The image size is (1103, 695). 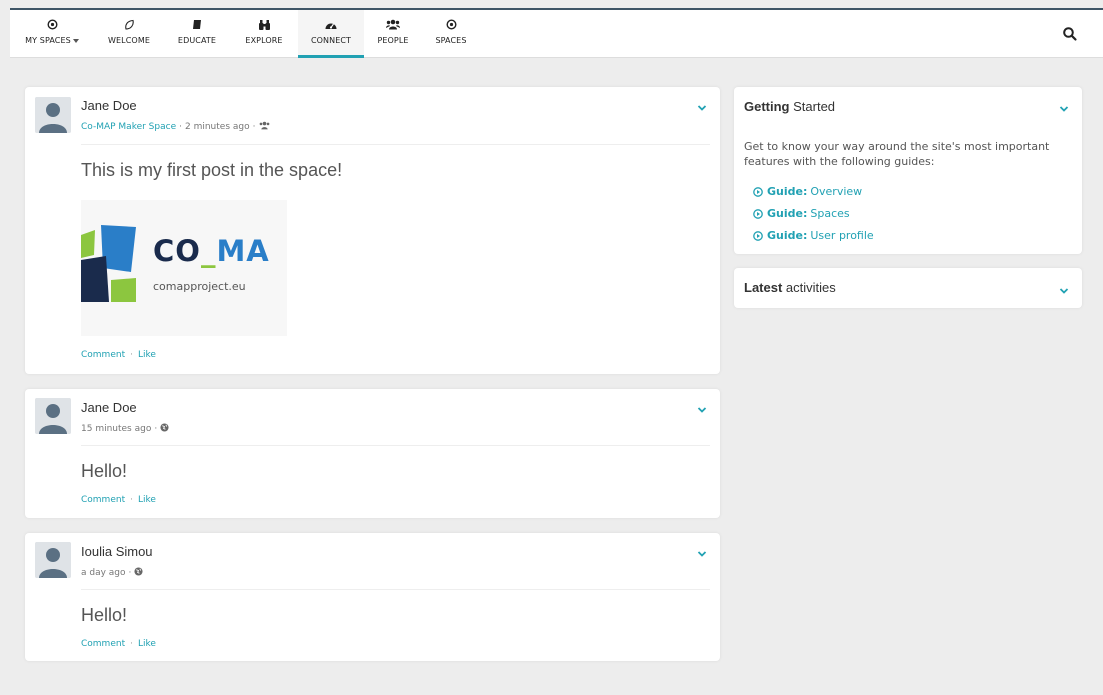 I want to click on search-icon, so click(x=1070, y=34).